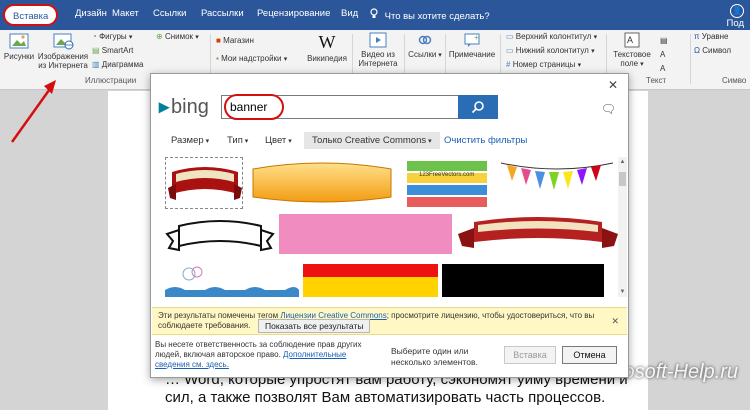  What do you see at coordinates (662, 54) in the screenshot?
I see `wordart-icon: A` at bounding box center [662, 54].